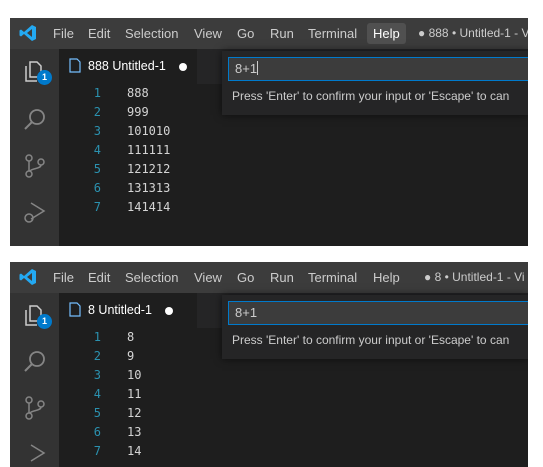 Image resolution: width=543 pixels, height=467 pixels. Describe the element at coordinates (148, 131) in the screenshot. I see `line-text: 101010` at that location.